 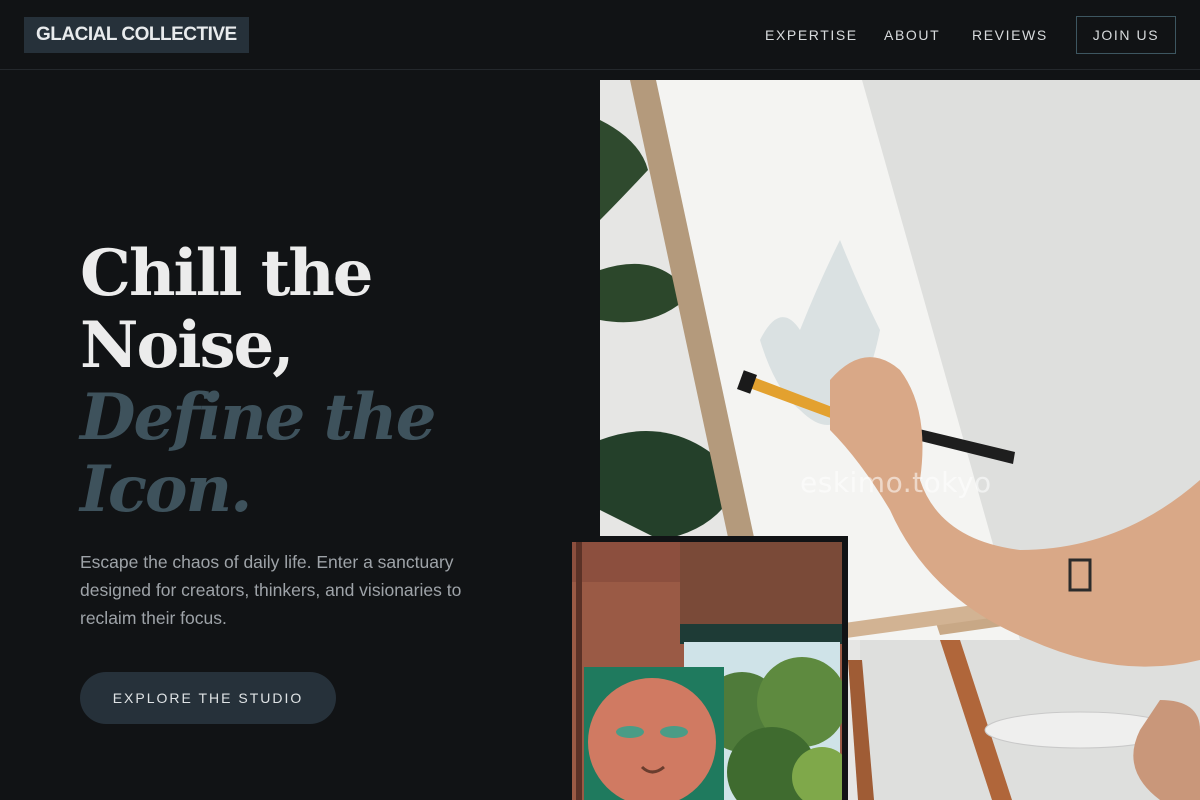 What do you see at coordinates (227, 273) in the screenshot?
I see `headline-line-1: Chill the` at bounding box center [227, 273].